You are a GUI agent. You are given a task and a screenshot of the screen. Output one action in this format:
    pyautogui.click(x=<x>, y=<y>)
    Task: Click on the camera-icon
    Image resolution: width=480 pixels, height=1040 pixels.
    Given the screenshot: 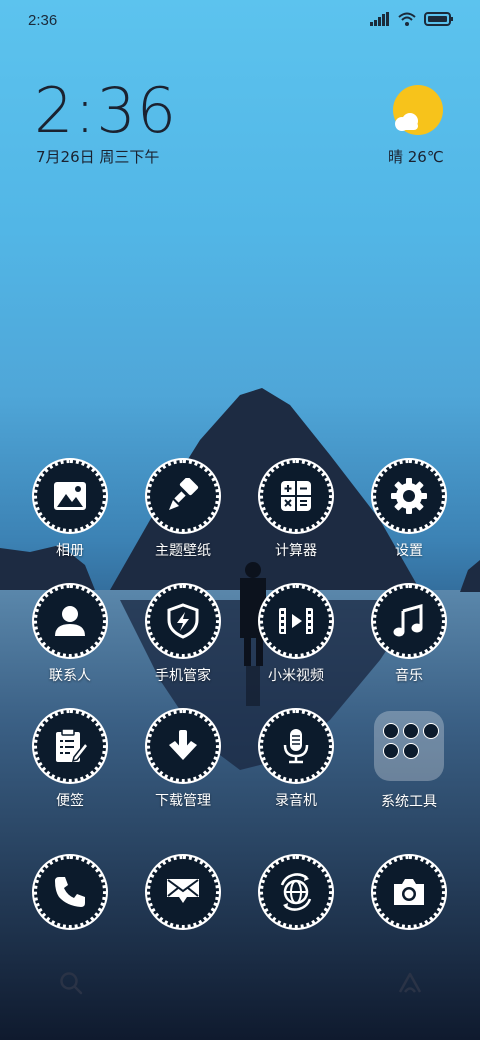 What is the action you would take?
    pyautogui.click(x=409, y=892)
    